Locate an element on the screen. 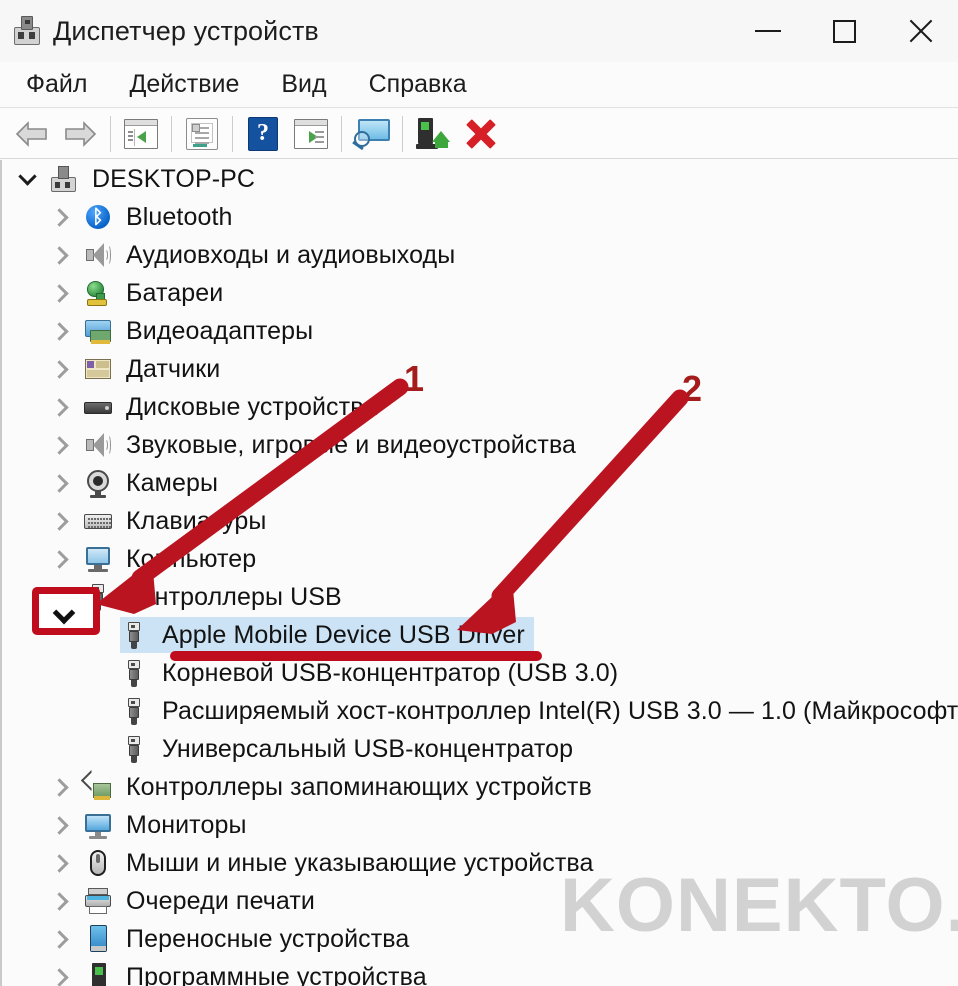 The height and width of the screenshot is (986, 958). annotation-highlight-box is located at coordinates (66, 611).